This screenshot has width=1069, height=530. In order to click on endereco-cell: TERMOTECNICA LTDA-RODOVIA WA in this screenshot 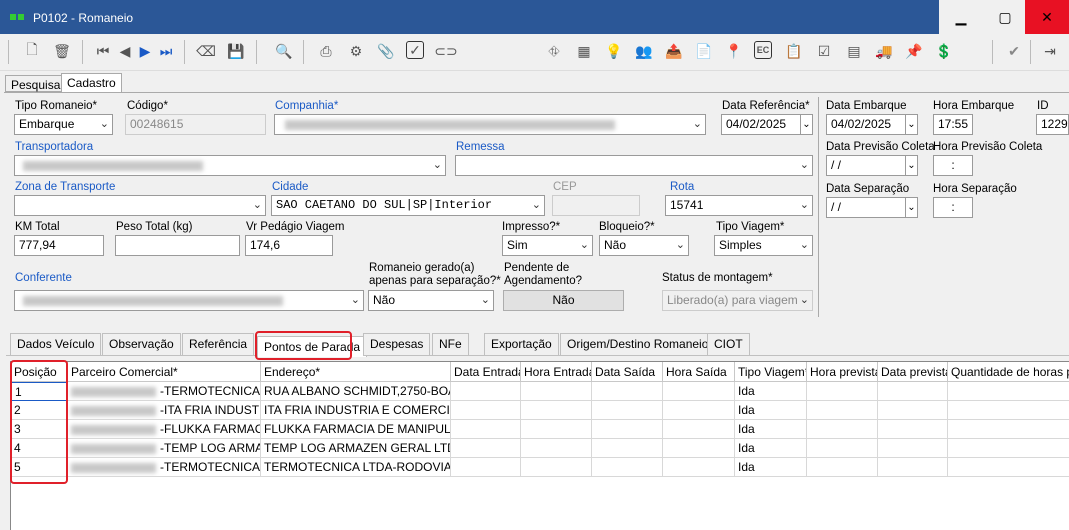, I will do `click(356, 467)`.